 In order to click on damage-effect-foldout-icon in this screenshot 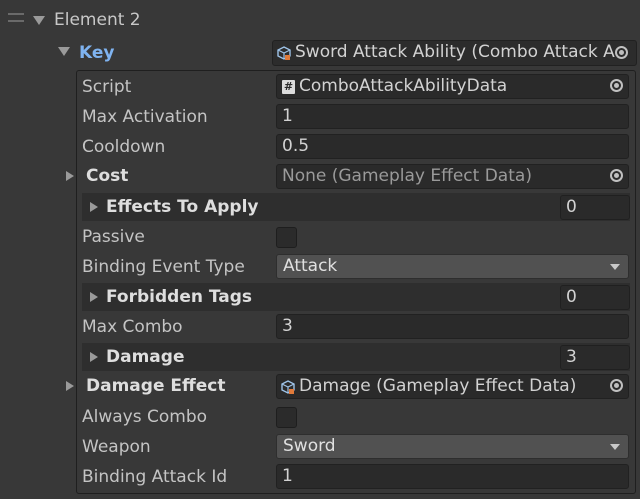, I will do `click(70, 386)`.